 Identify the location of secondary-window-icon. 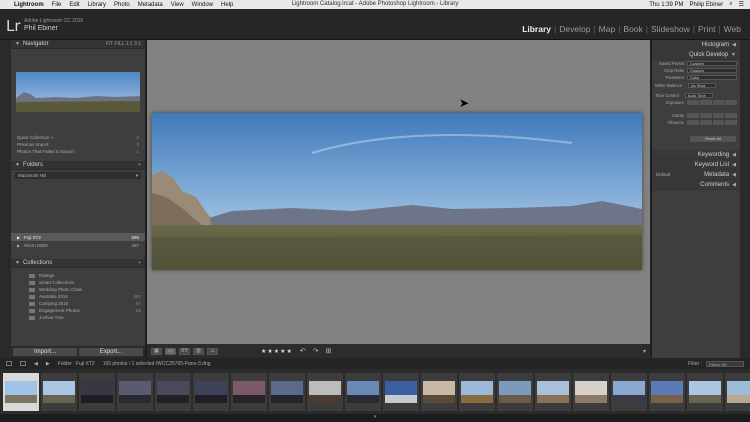
(9, 363).